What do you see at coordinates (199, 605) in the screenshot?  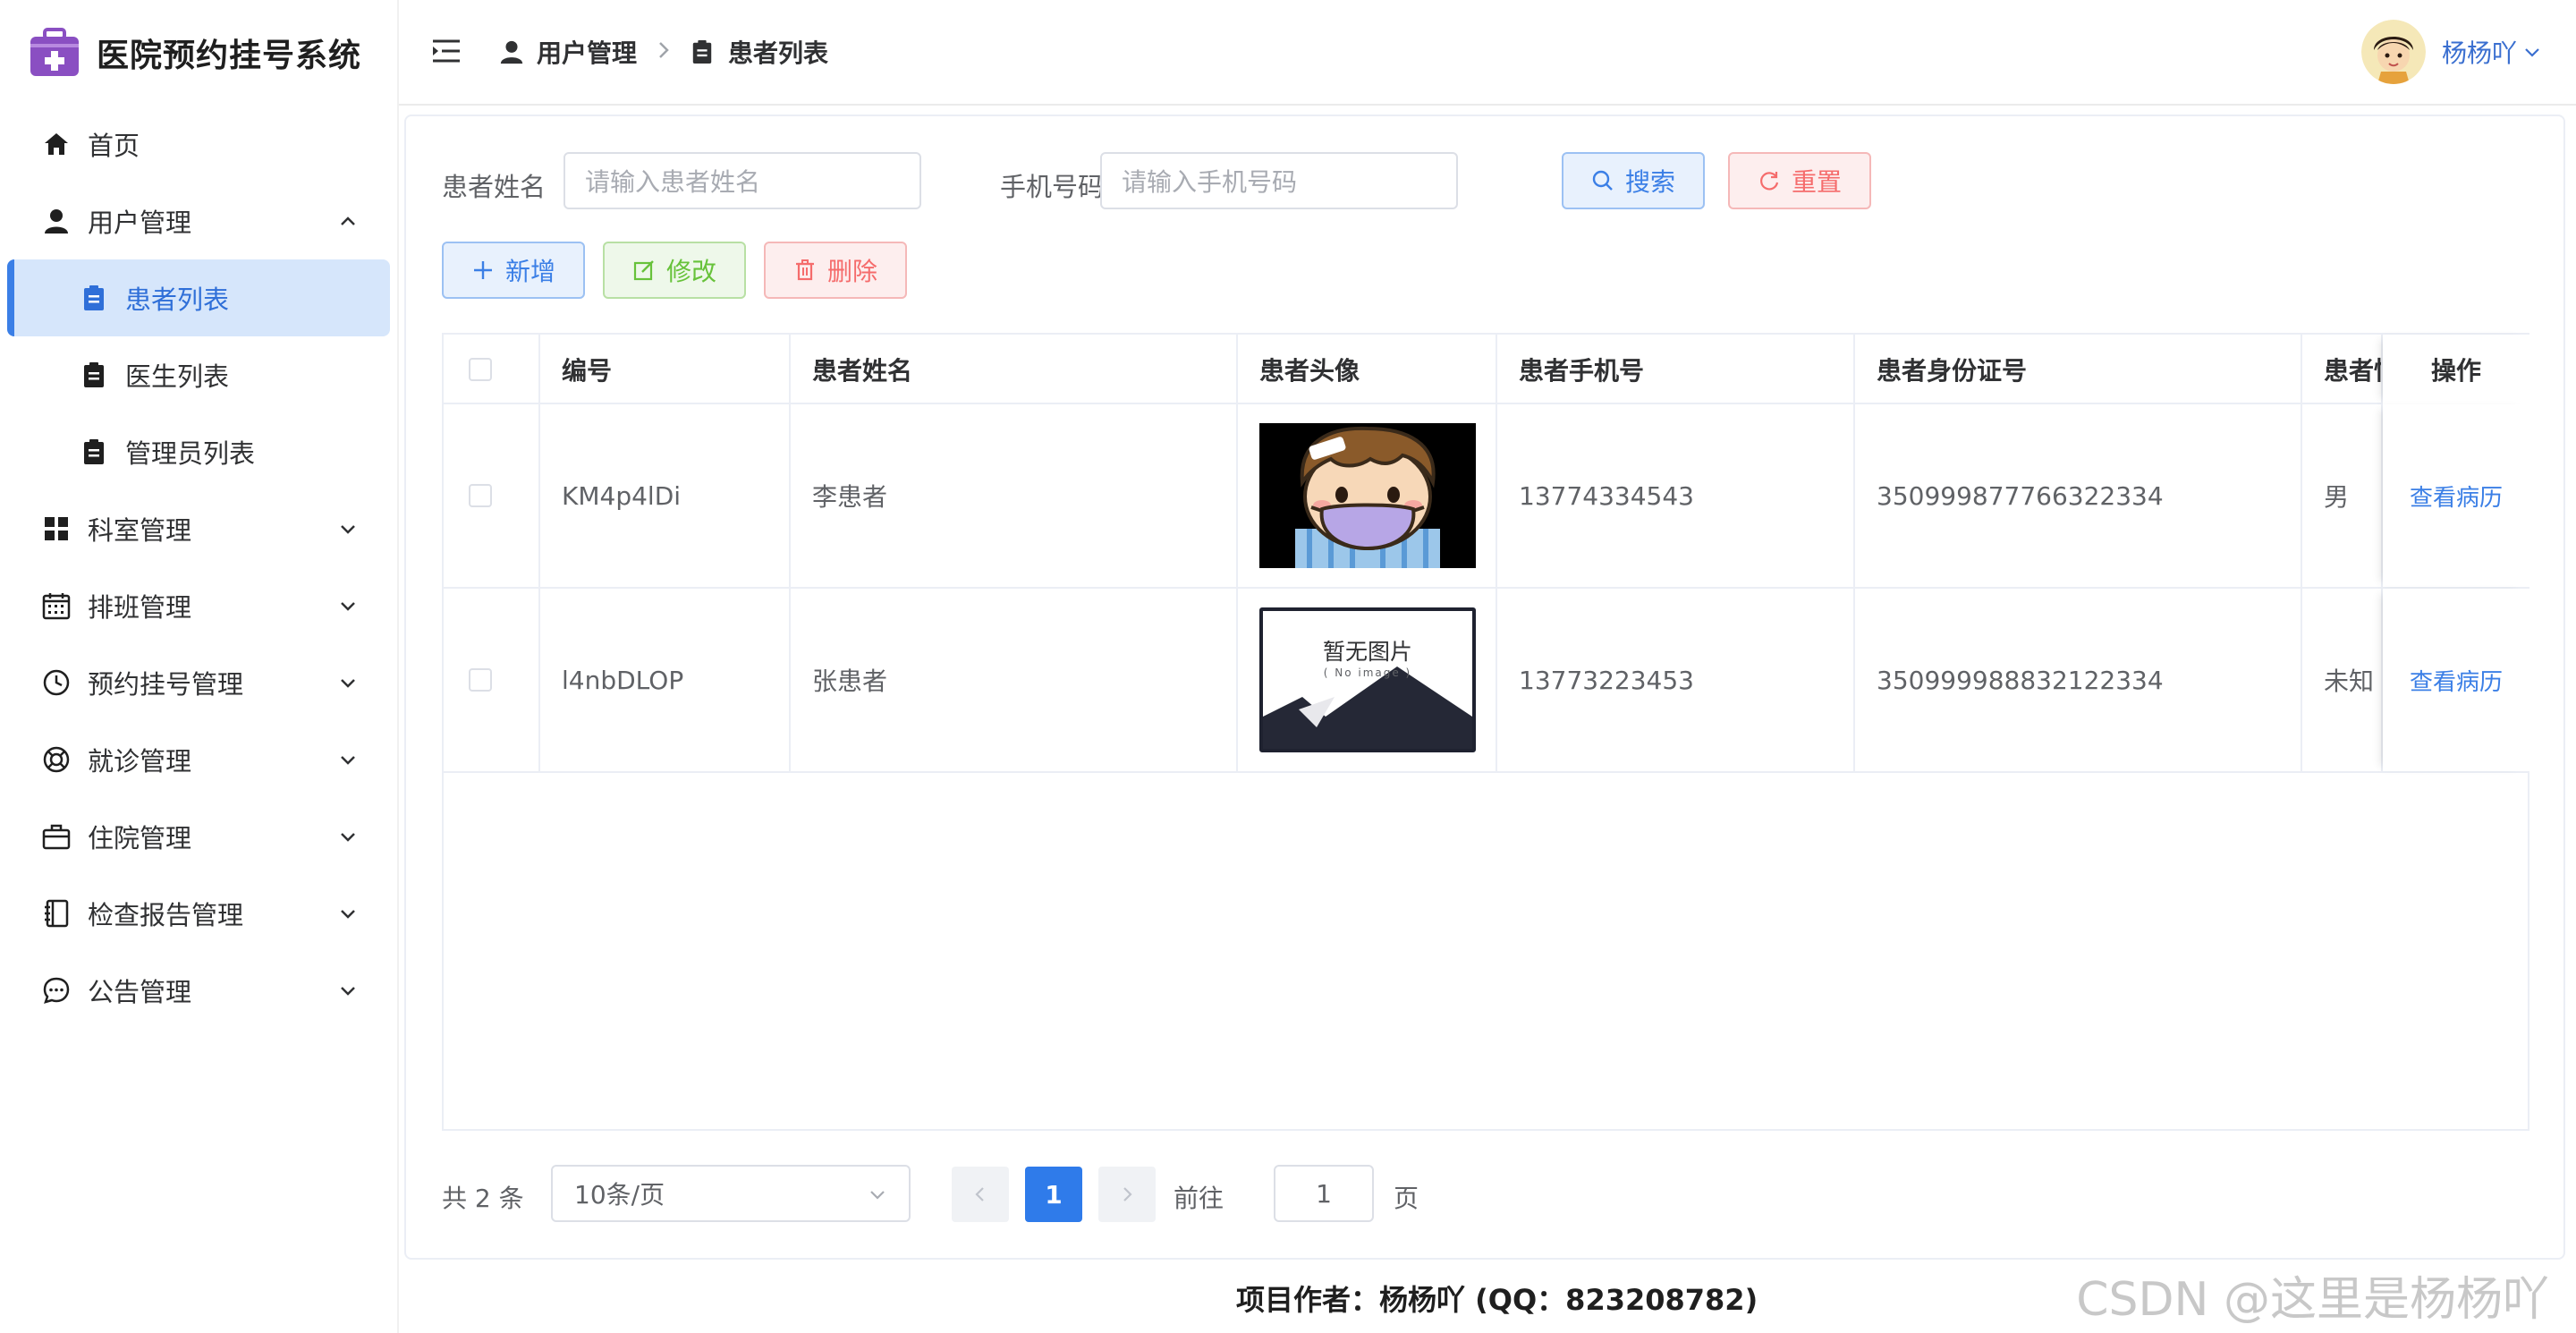 I see `sidebar-item-schedule: 排班管理` at bounding box center [199, 605].